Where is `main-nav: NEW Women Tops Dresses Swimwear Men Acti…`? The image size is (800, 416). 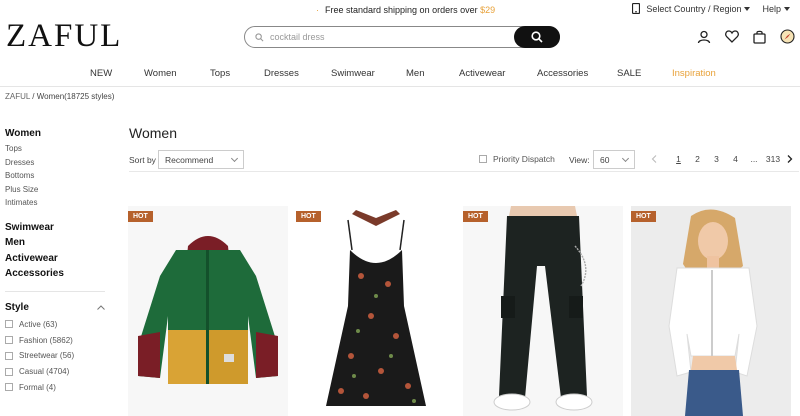
main-nav: NEW Women Tops Dresses Swimwear Men Acti… is located at coordinates (400, 77).